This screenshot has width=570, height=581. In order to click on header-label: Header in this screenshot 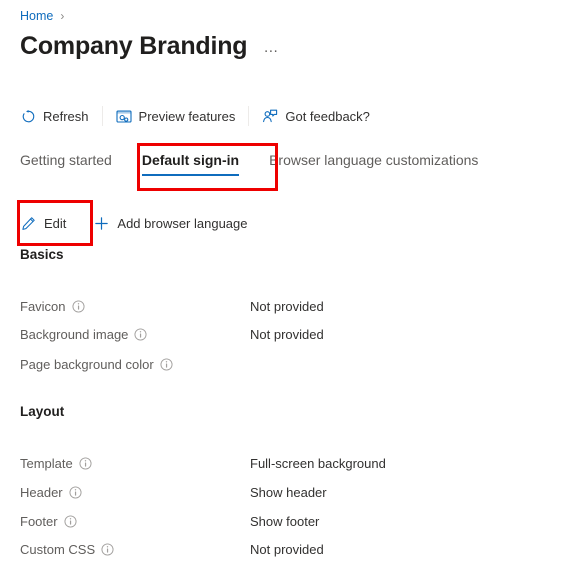, I will do `click(135, 492)`.